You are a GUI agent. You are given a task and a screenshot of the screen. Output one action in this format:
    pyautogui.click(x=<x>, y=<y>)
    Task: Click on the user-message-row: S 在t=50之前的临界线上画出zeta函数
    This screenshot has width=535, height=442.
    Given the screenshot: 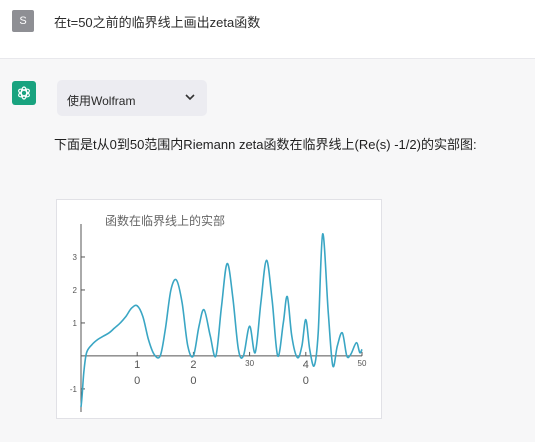 What is the action you would take?
    pyautogui.click(x=267, y=29)
    